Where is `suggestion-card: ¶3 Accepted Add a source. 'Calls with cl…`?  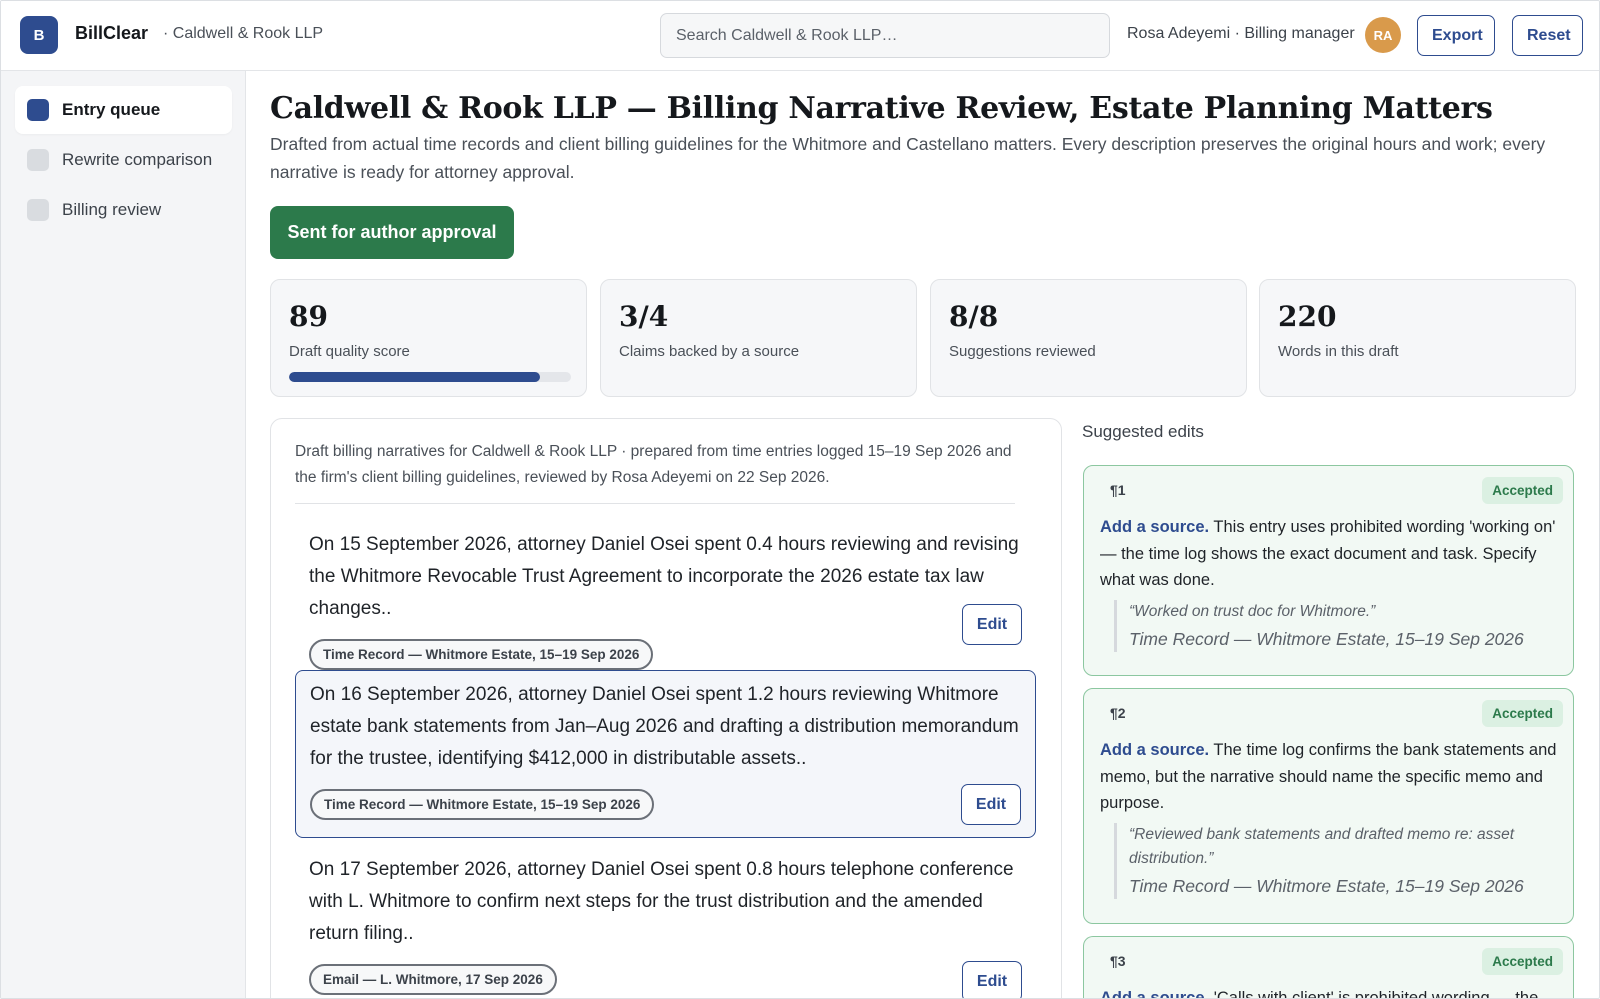 suggestion-card: ¶3 Accepted Add a source. 'Calls with cl… is located at coordinates (1328, 967).